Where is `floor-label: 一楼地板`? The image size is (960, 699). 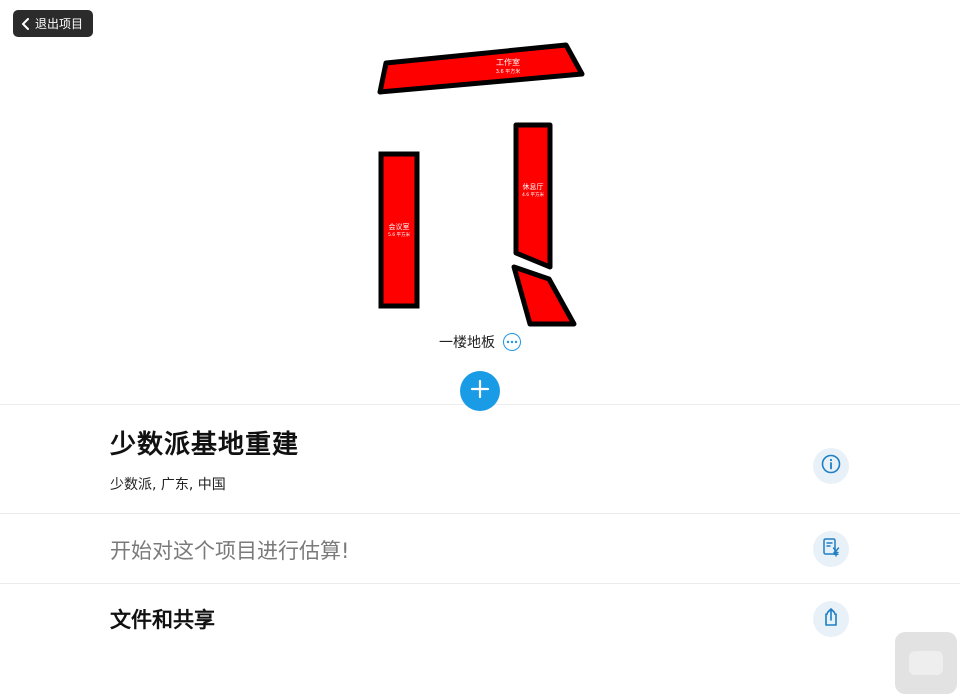 floor-label: 一楼地板 is located at coordinates (467, 343).